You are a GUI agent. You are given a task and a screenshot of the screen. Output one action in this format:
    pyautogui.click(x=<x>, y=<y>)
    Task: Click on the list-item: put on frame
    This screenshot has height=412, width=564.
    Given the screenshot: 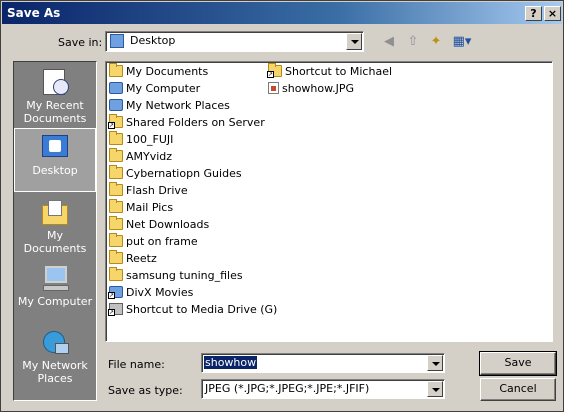 What is the action you would take?
    pyautogui.click(x=153, y=241)
    